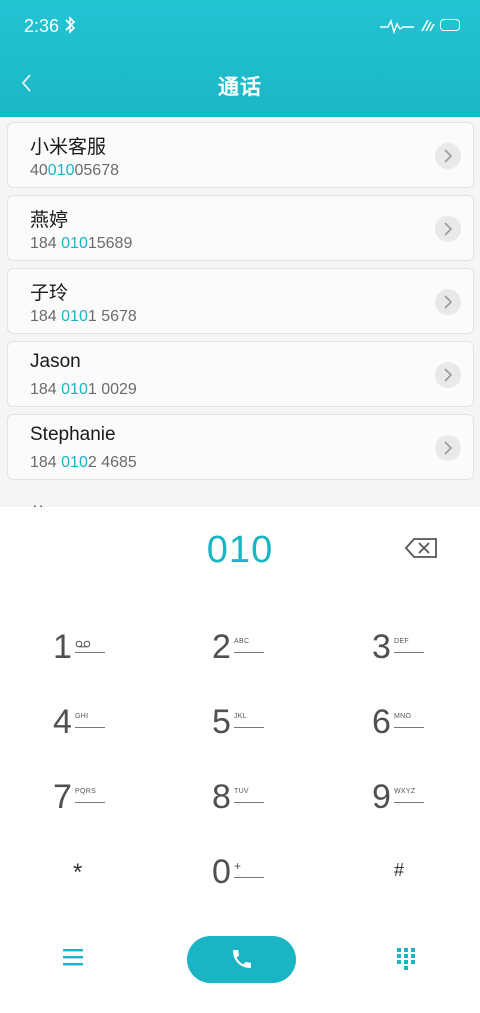  Describe the element at coordinates (93, 728) in the screenshot. I see `key-4: 4 GHI` at that location.